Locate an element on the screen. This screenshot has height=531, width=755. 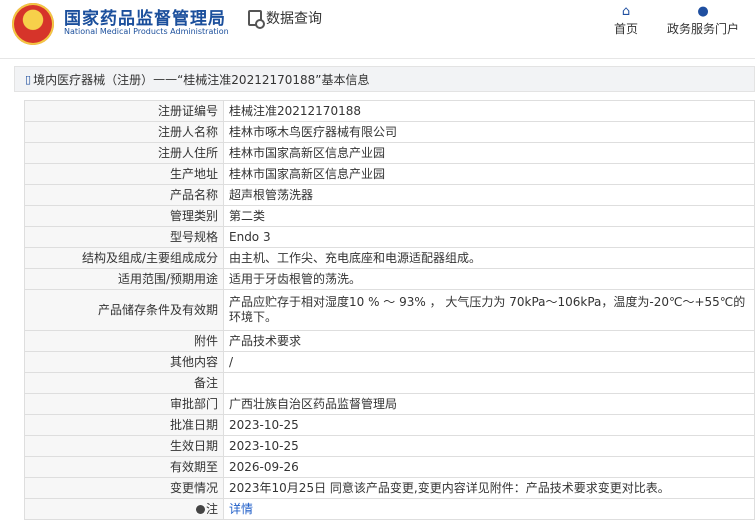
table-row: 其他内容 / is located at coordinates (389, 362).